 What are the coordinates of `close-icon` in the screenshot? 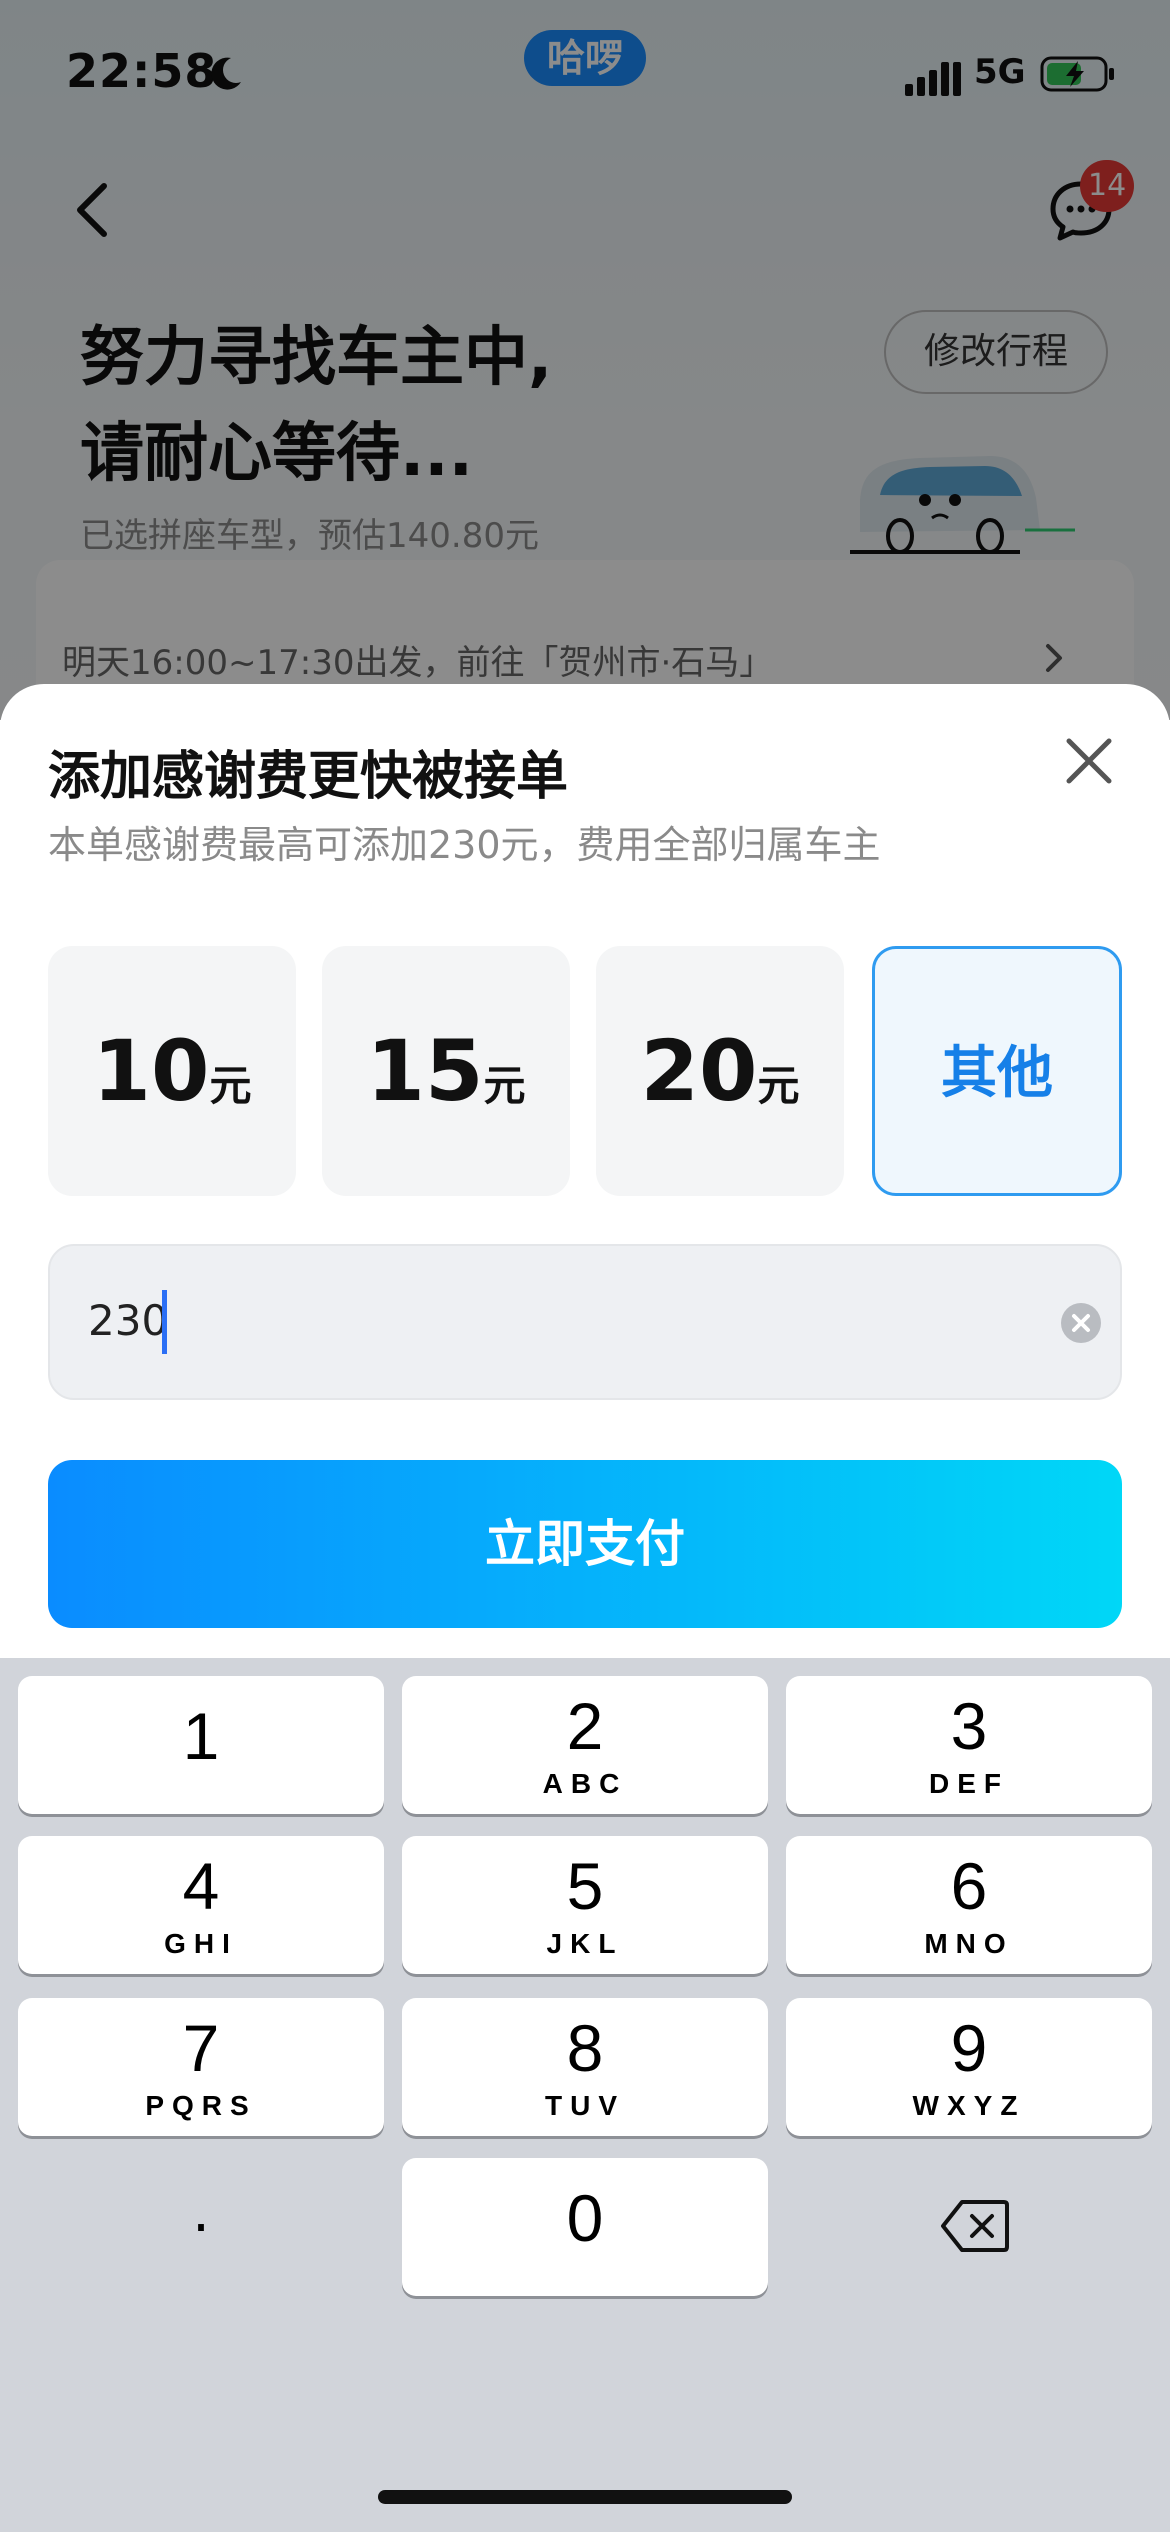 It's located at (1089, 761).